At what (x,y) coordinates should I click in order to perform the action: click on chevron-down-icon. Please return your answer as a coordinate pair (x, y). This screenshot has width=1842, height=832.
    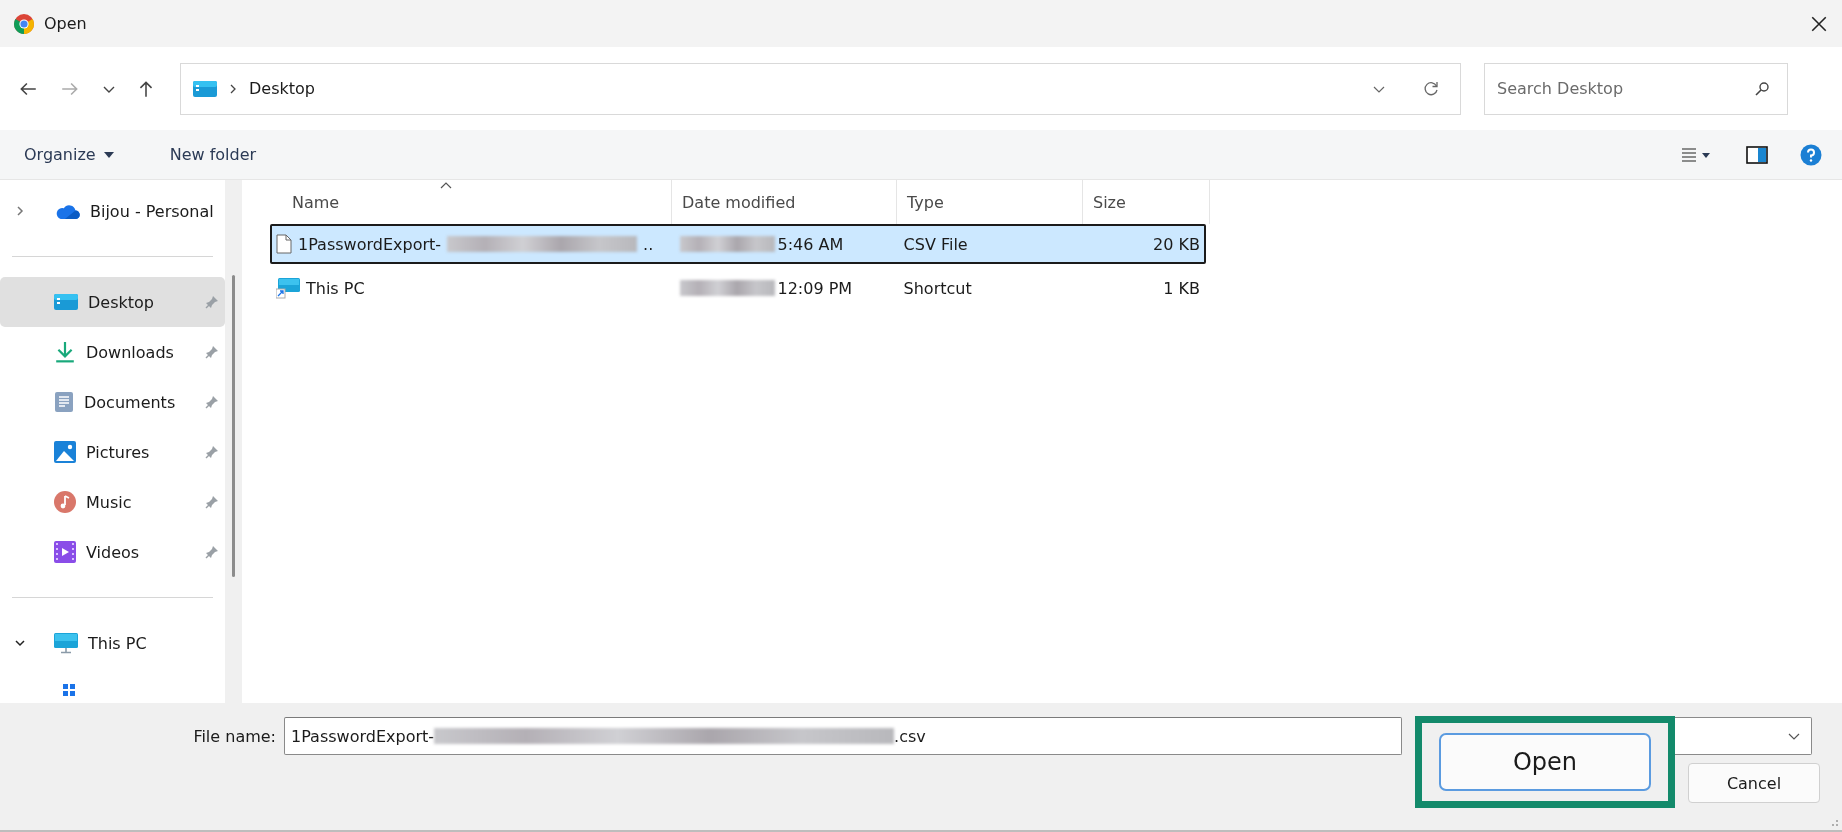
    Looking at the image, I should click on (20, 643).